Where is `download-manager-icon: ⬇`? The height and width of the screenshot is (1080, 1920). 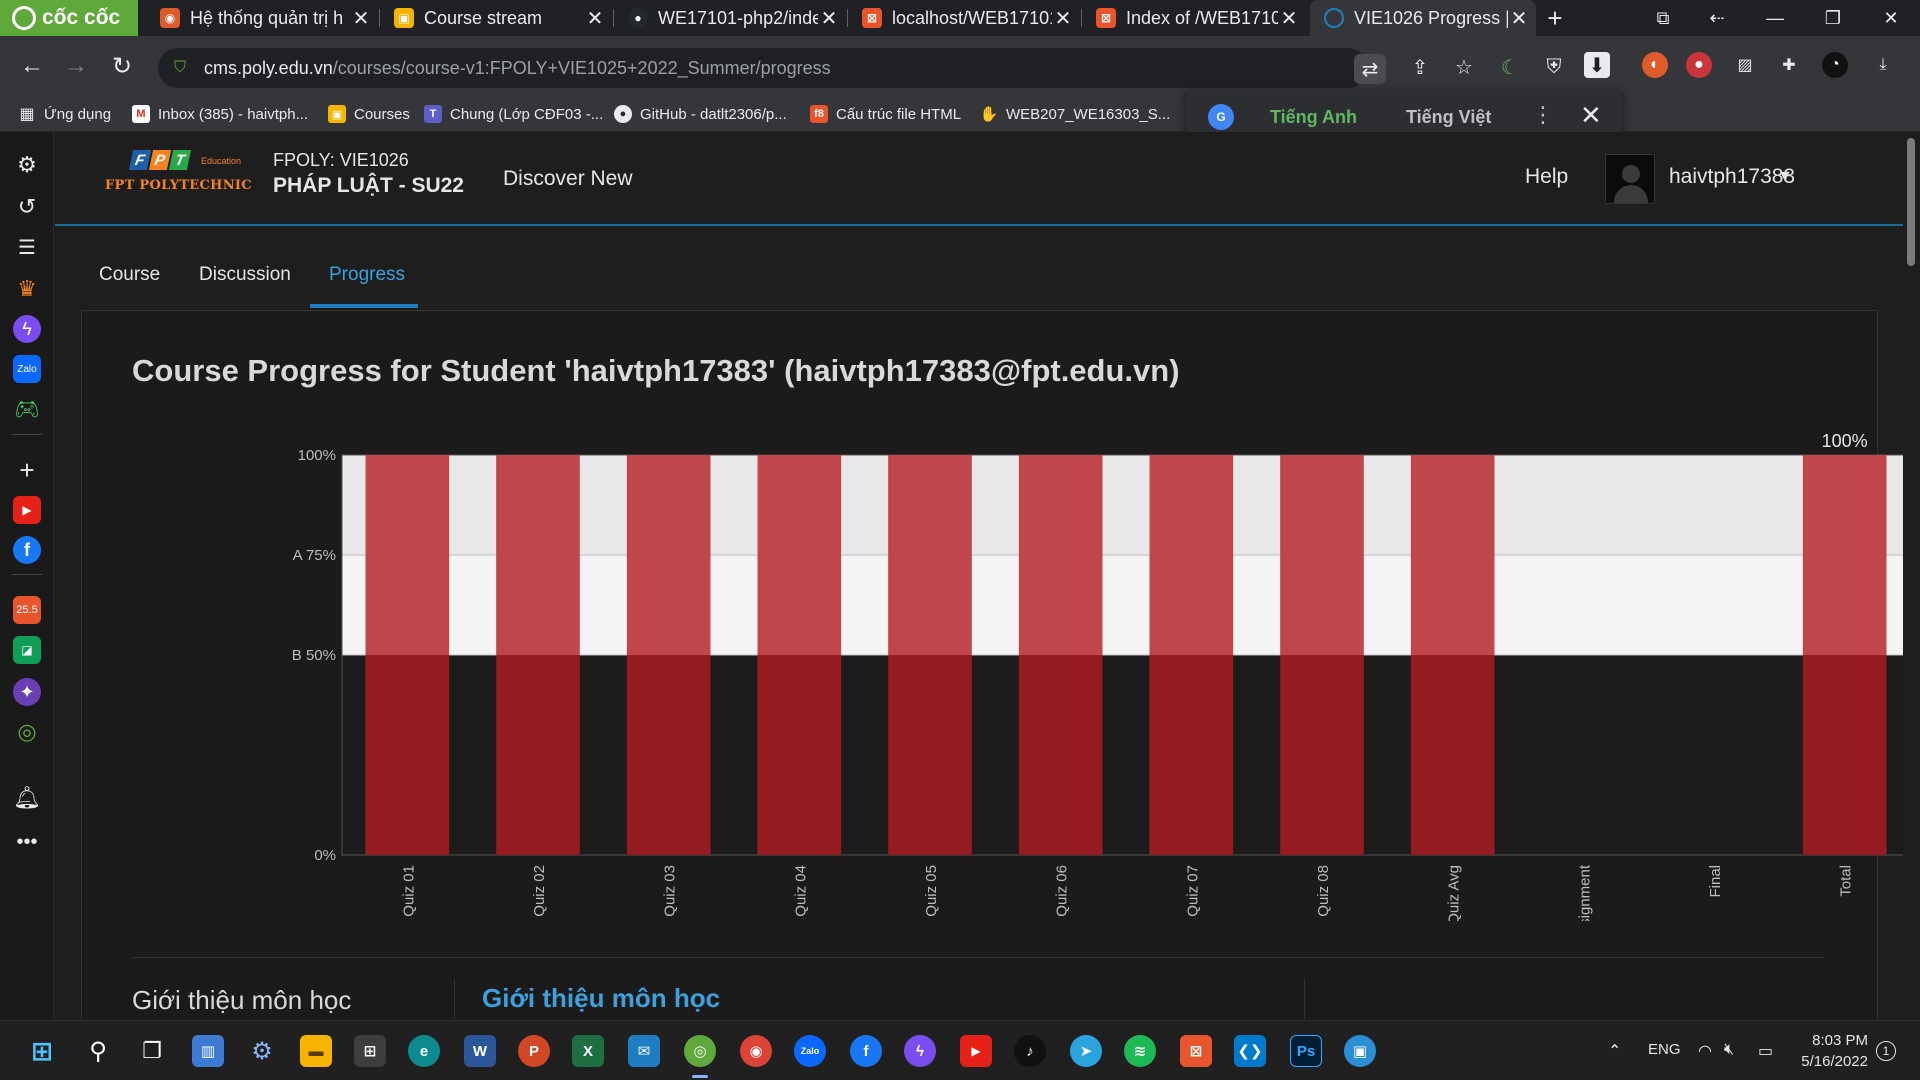 download-manager-icon: ⬇ is located at coordinates (1597, 65).